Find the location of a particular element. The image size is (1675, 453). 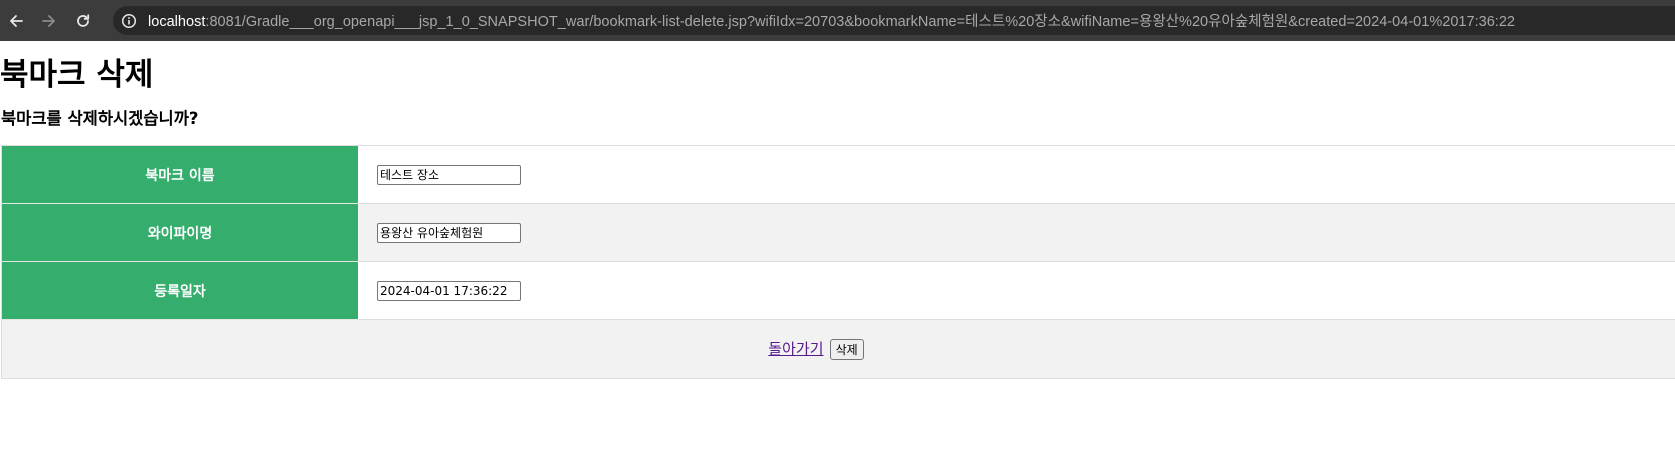

reload-icon is located at coordinates (83, 21).